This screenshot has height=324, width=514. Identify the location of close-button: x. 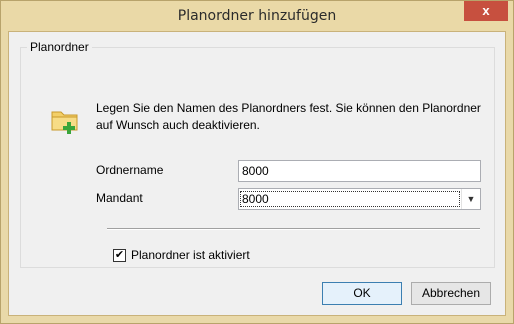
(486, 11).